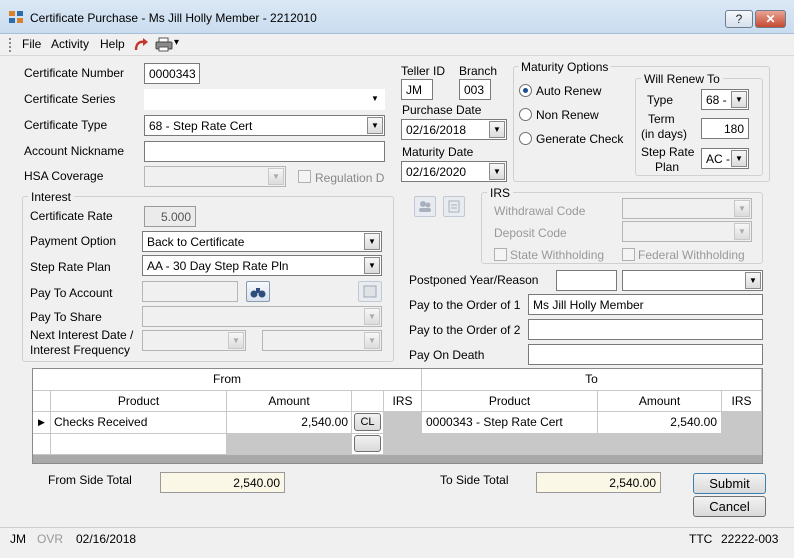  I want to click on payment-option-select: Back to Certificate ▼, so click(262, 241).